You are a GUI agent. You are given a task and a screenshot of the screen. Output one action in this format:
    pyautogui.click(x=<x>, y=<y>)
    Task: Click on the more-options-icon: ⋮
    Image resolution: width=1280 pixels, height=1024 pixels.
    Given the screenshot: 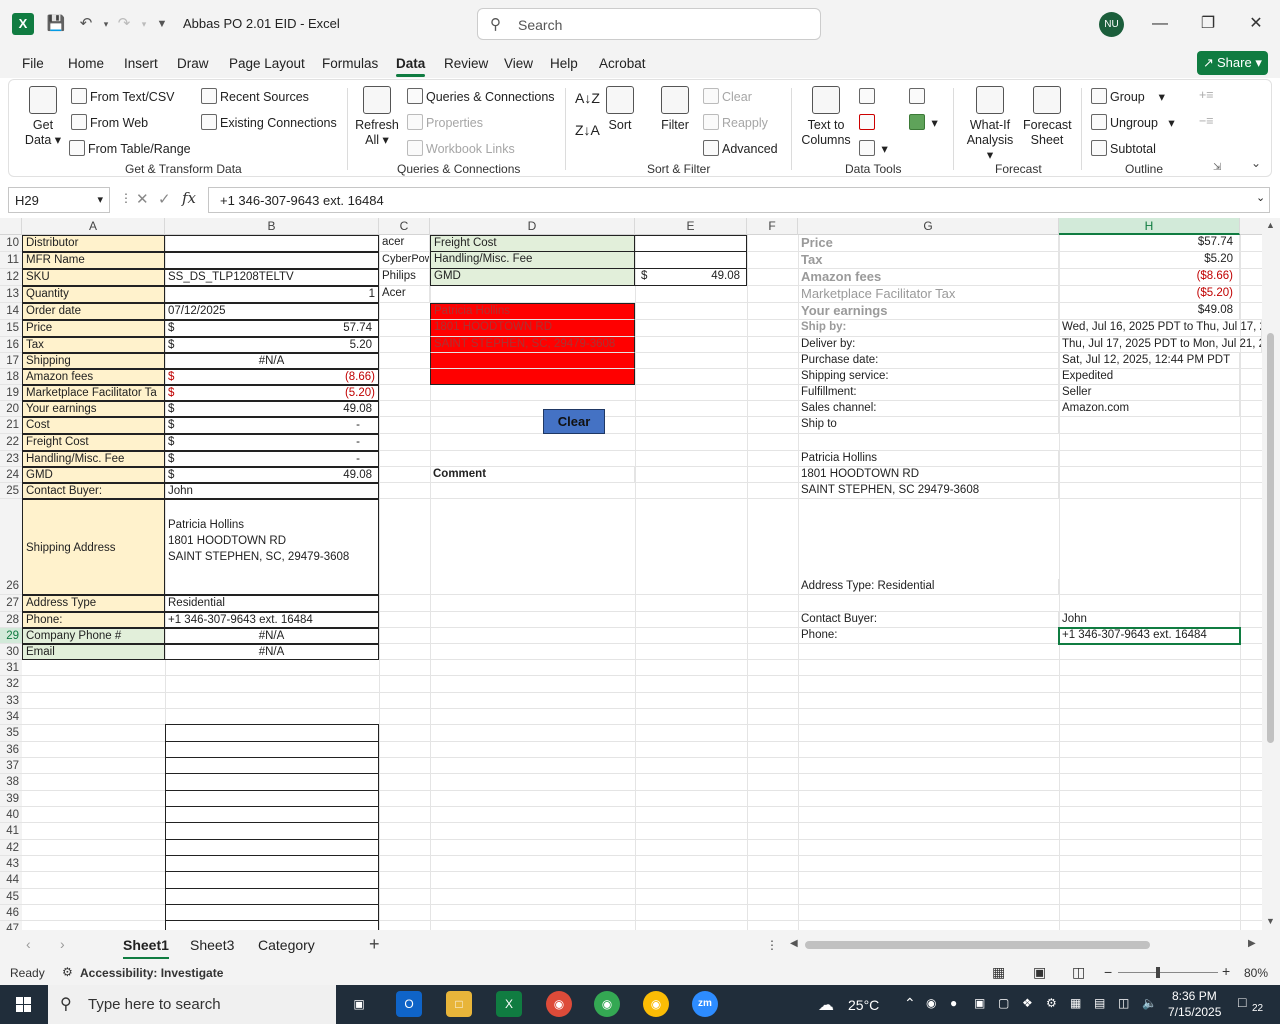 What is the action you would take?
    pyautogui.click(x=772, y=945)
    